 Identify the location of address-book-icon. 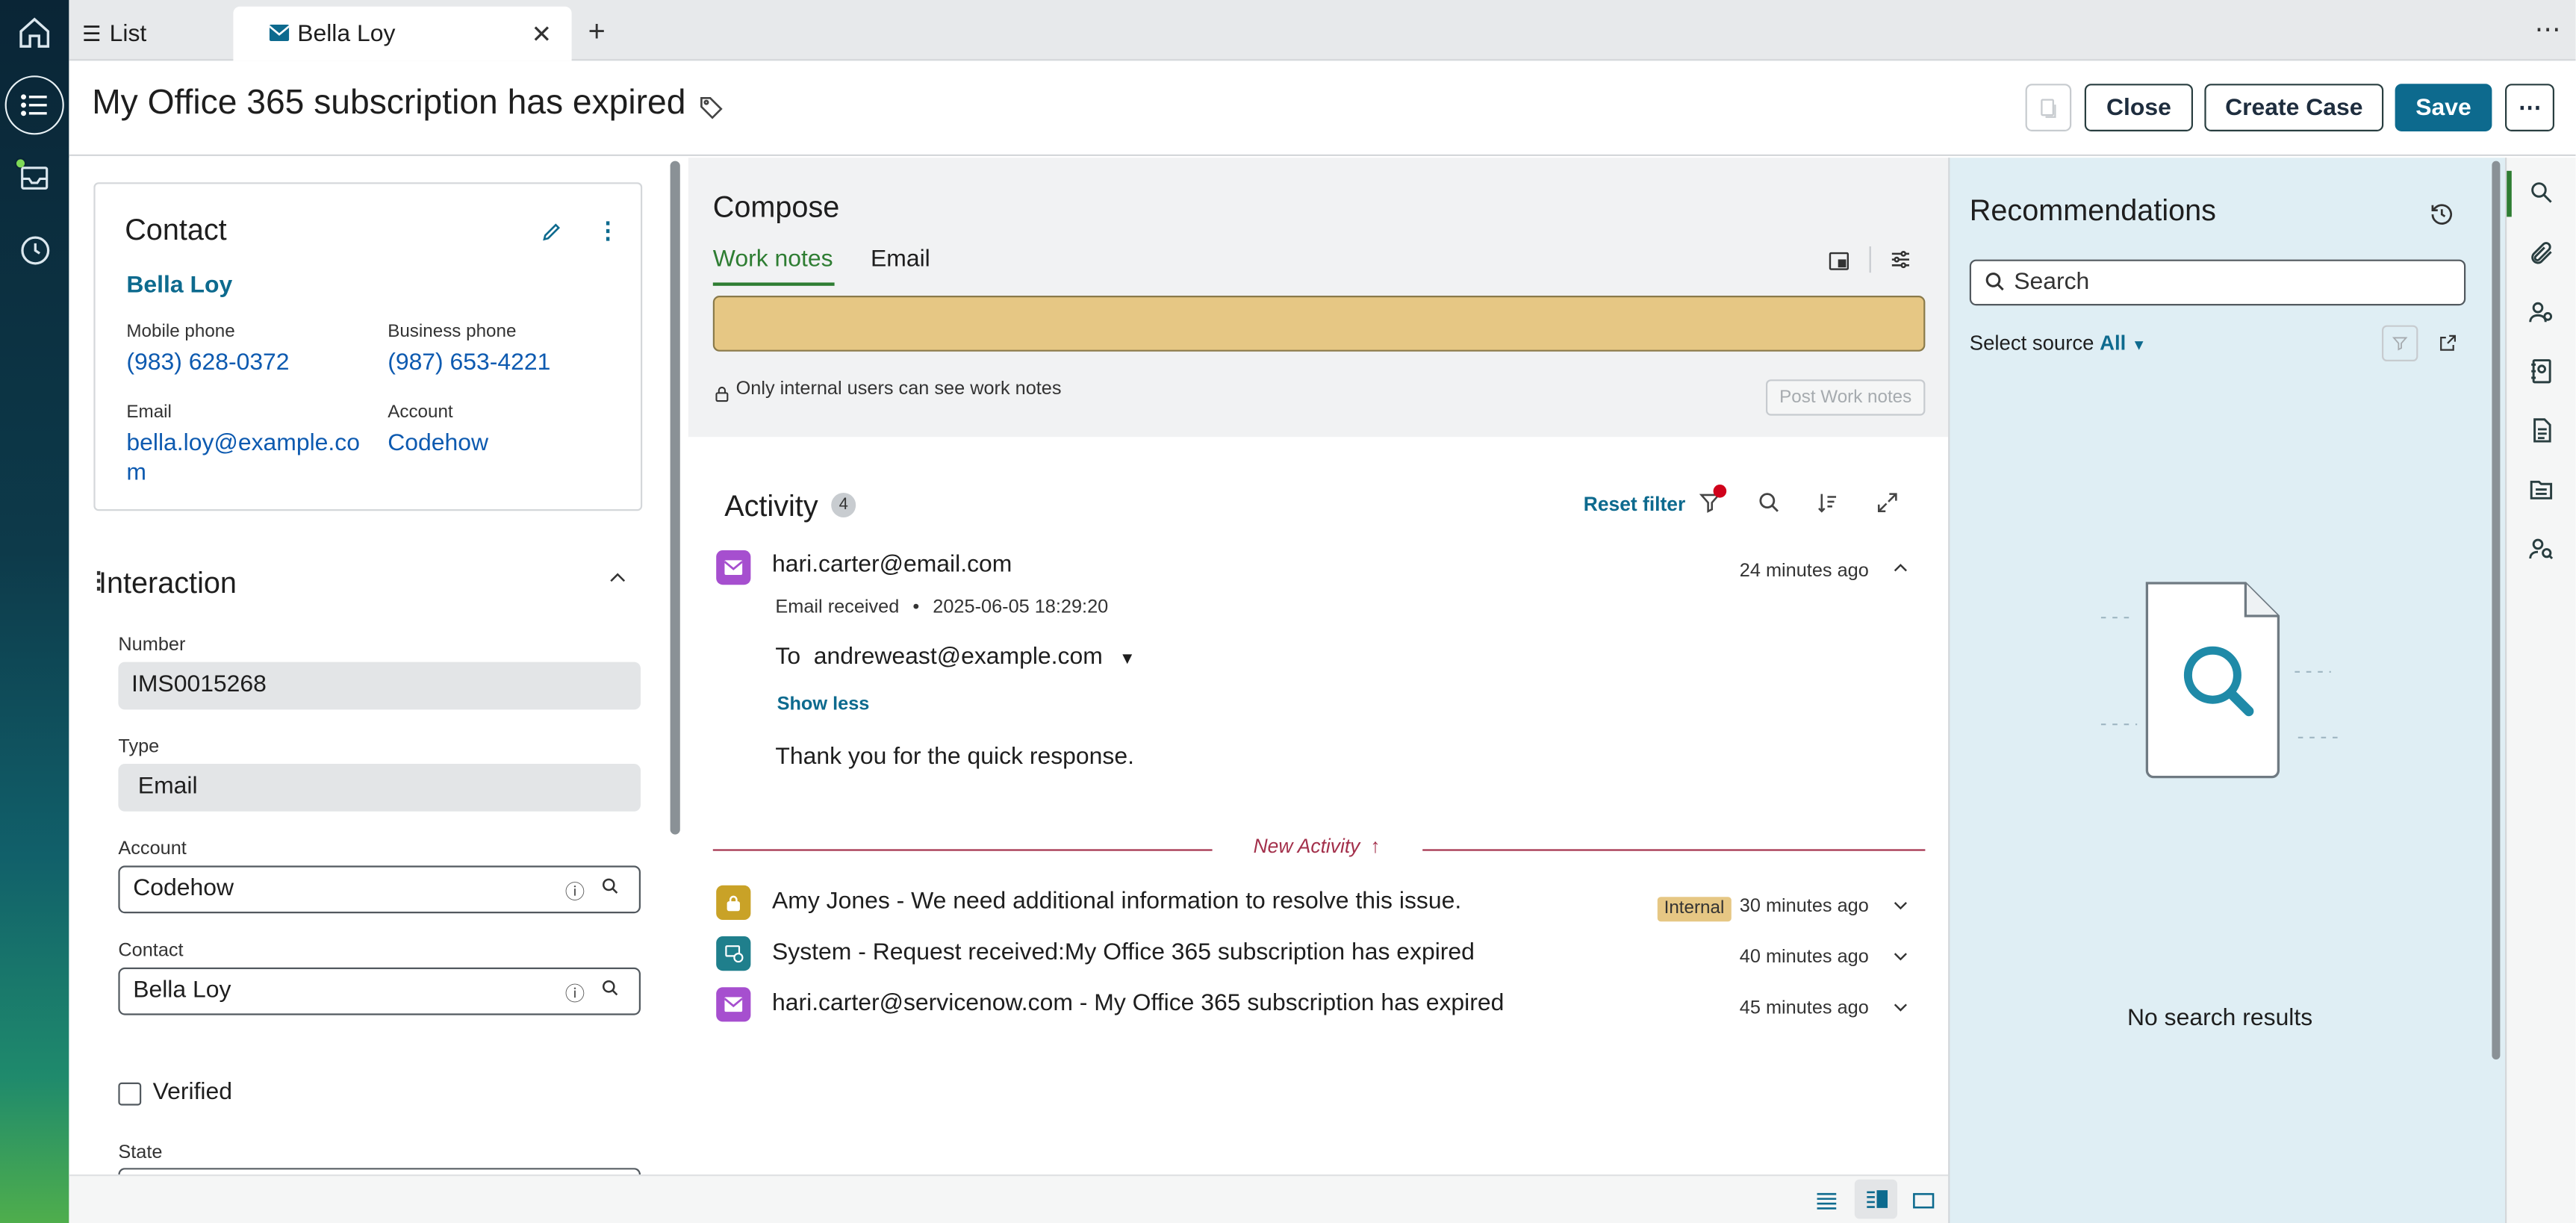
(2541, 375).